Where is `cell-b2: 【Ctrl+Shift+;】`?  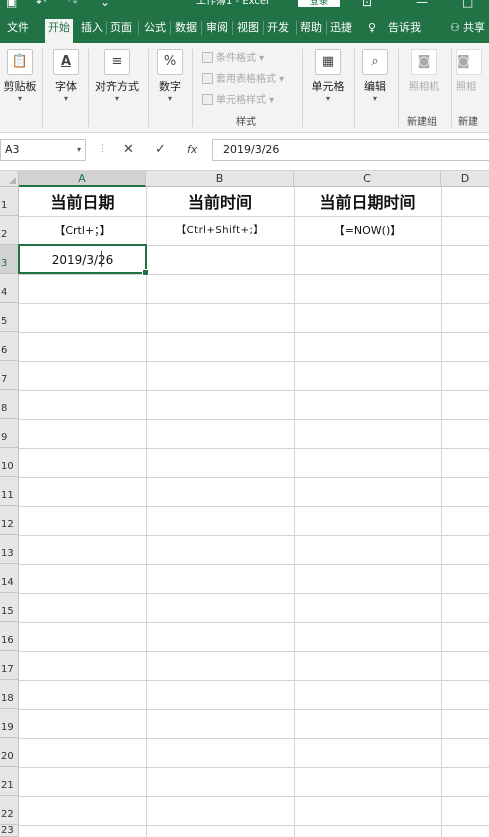 cell-b2: 【Ctrl+Shift+;】 is located at coordinates (220, 231).